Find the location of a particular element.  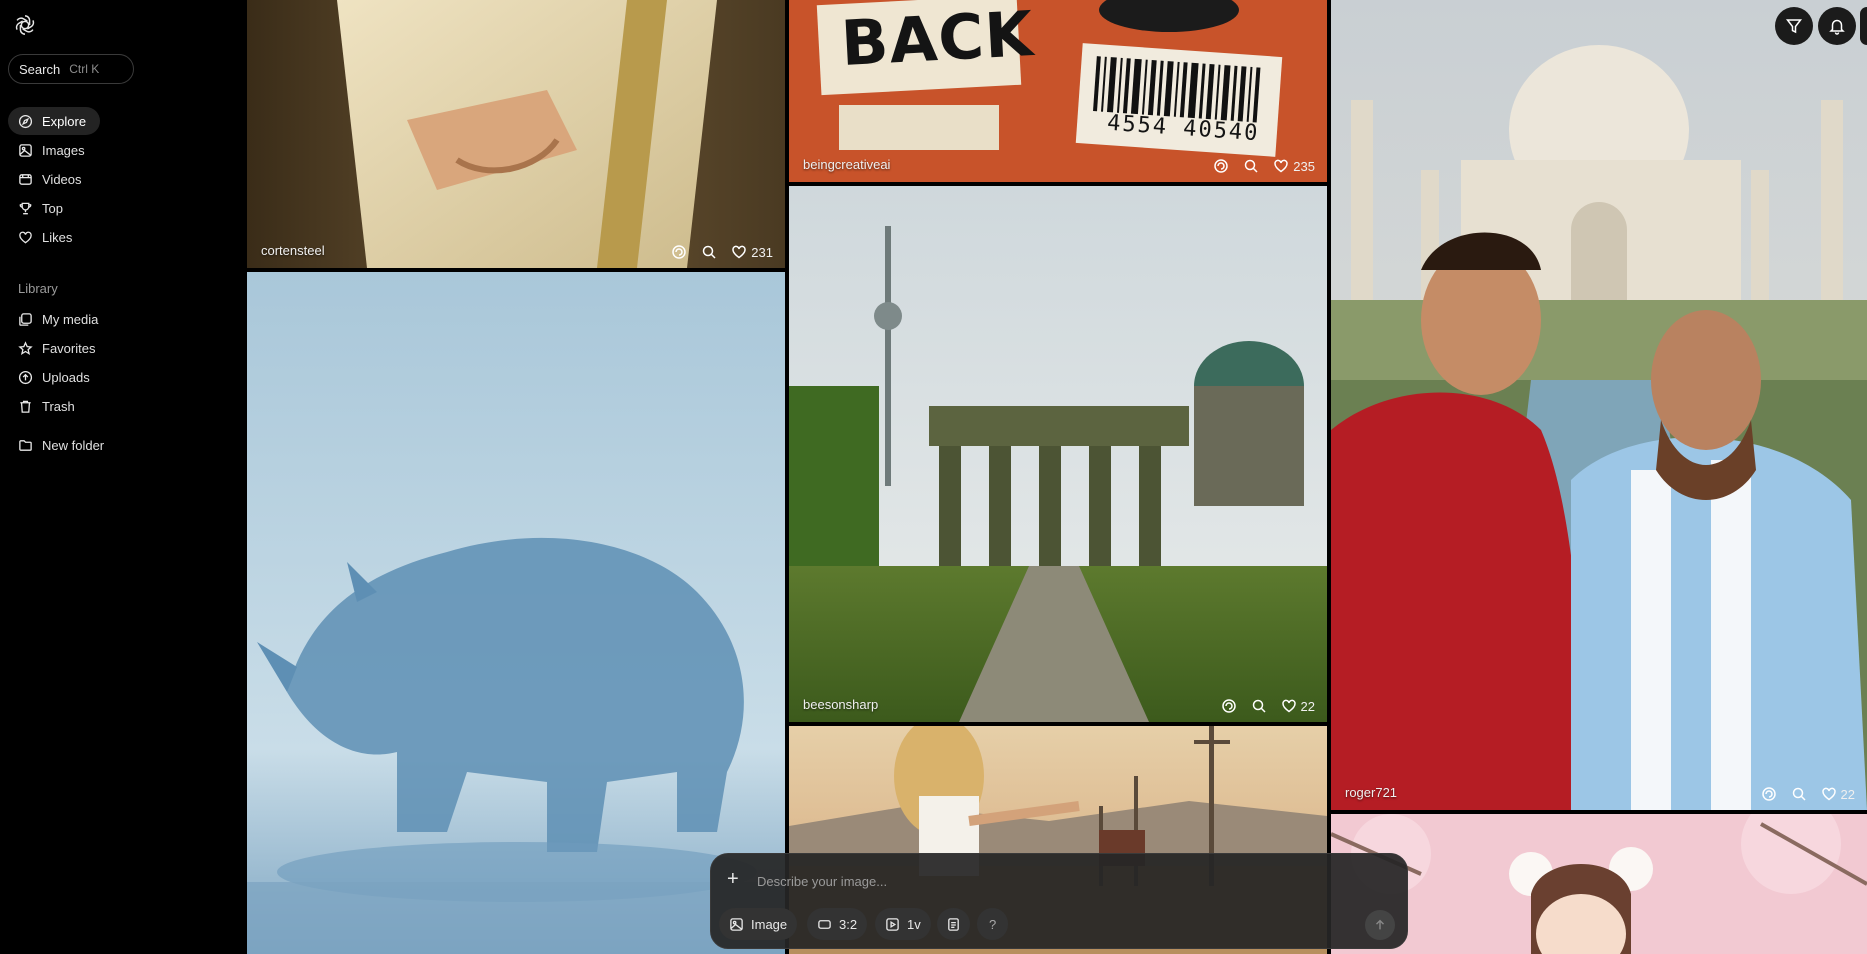

variations-label: 1v is located at coordinates (914, 924).